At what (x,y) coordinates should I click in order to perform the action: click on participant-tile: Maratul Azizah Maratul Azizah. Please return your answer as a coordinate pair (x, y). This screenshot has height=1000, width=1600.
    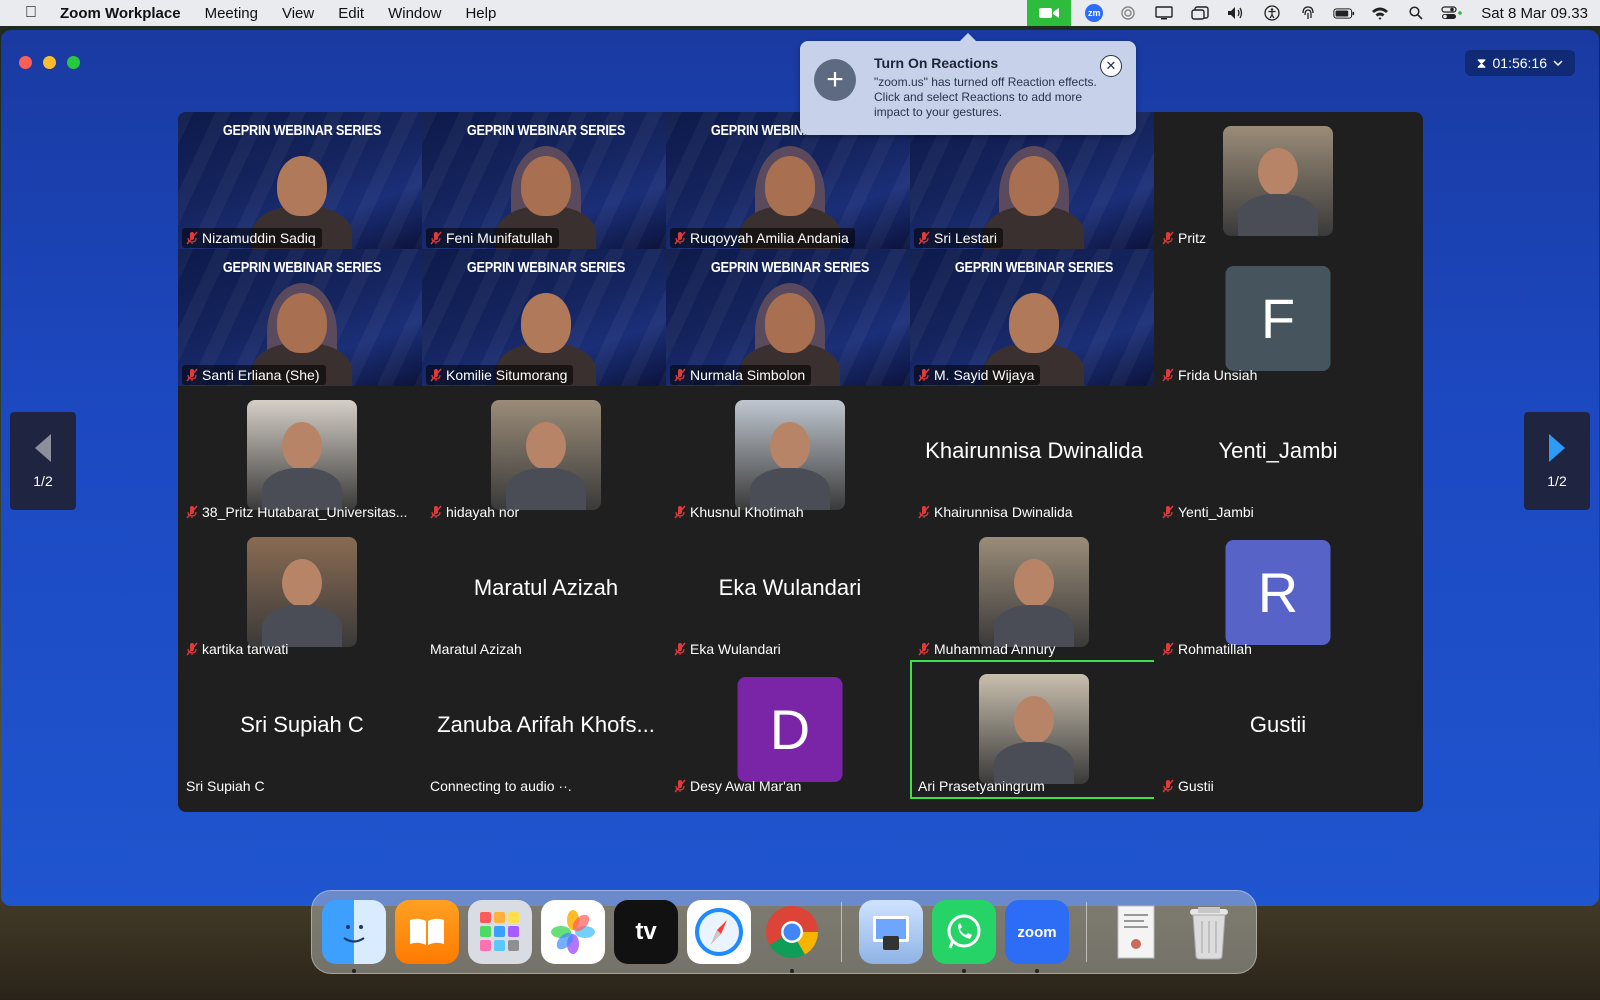
    Looking at the image, I should click on (546, 592).